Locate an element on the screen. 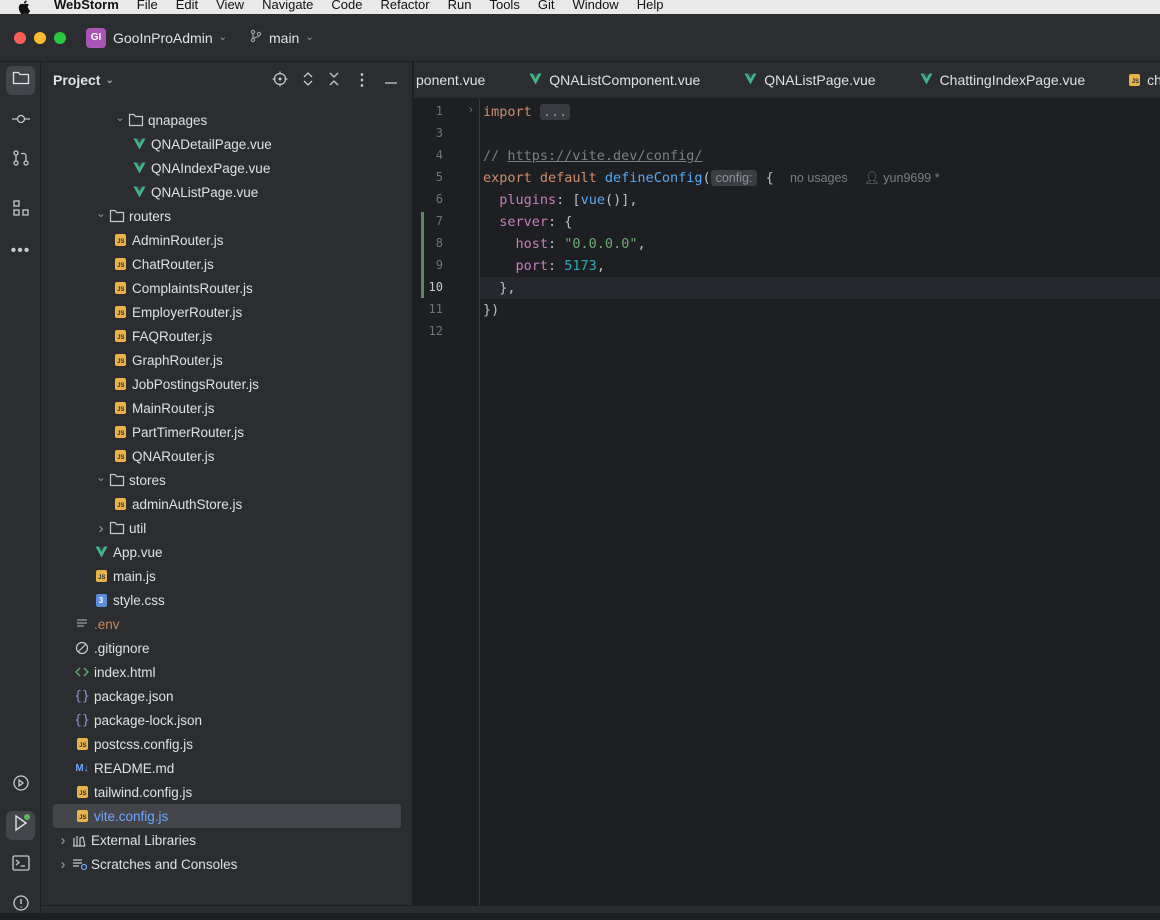 The height and width of the screenshot is (920, 1160). editor-tab: QNAListPage.vue is located at coordinates (810, 80).